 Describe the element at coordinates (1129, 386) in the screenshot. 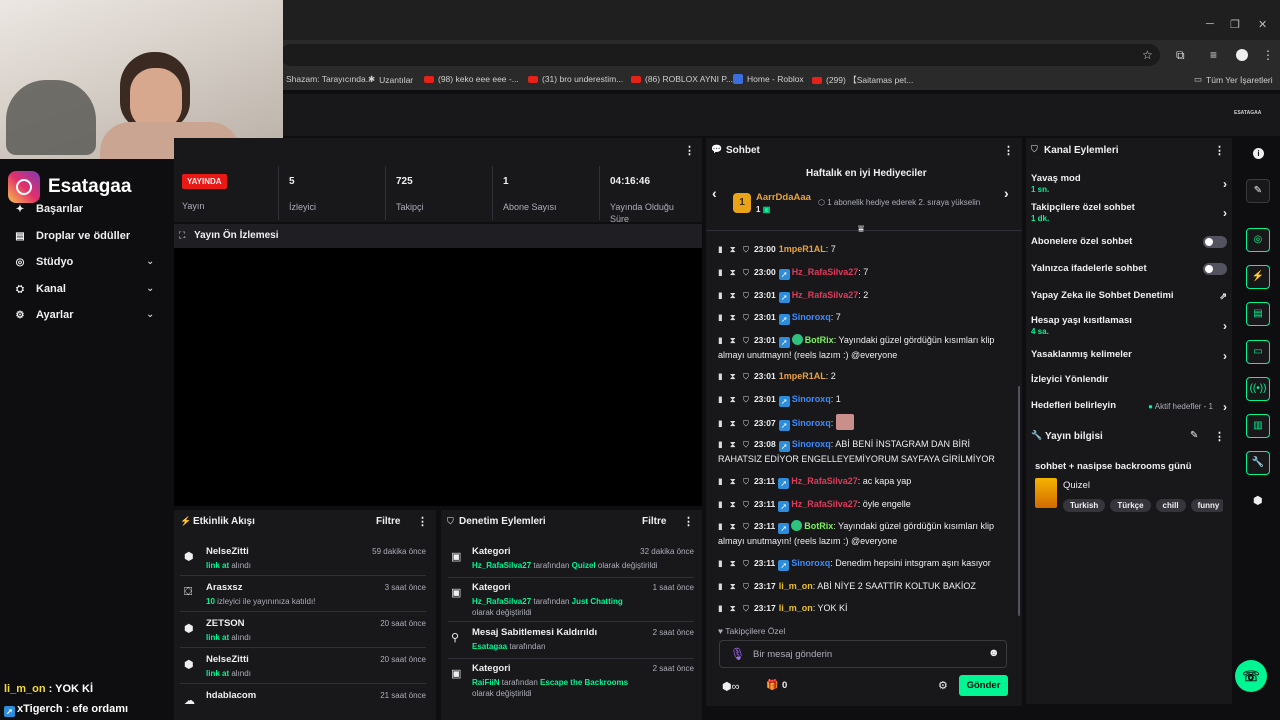

I see `channel-action-item: İzleyici Yönlendir` at that location.